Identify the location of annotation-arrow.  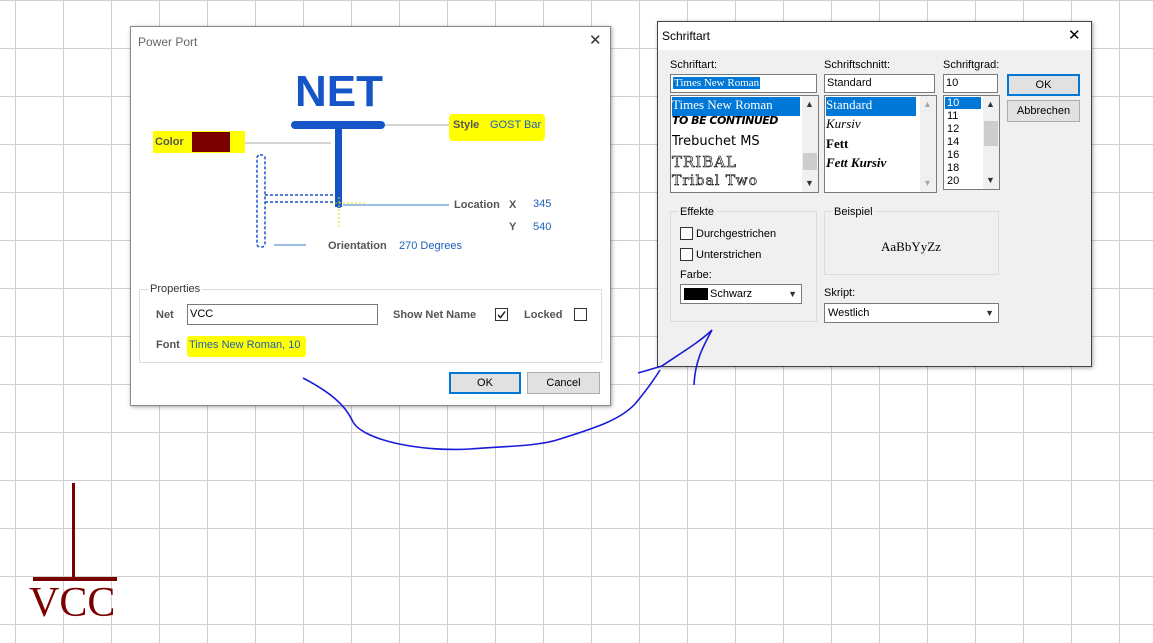
(507, 390).